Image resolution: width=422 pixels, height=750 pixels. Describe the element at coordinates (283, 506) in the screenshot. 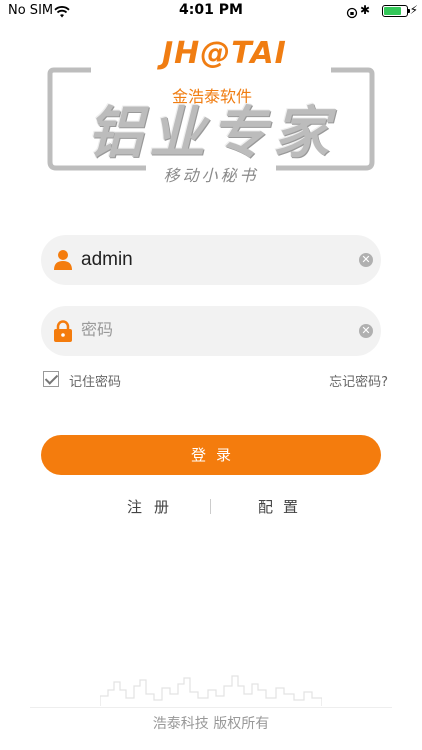

I see `config-link: 配置` at that location.